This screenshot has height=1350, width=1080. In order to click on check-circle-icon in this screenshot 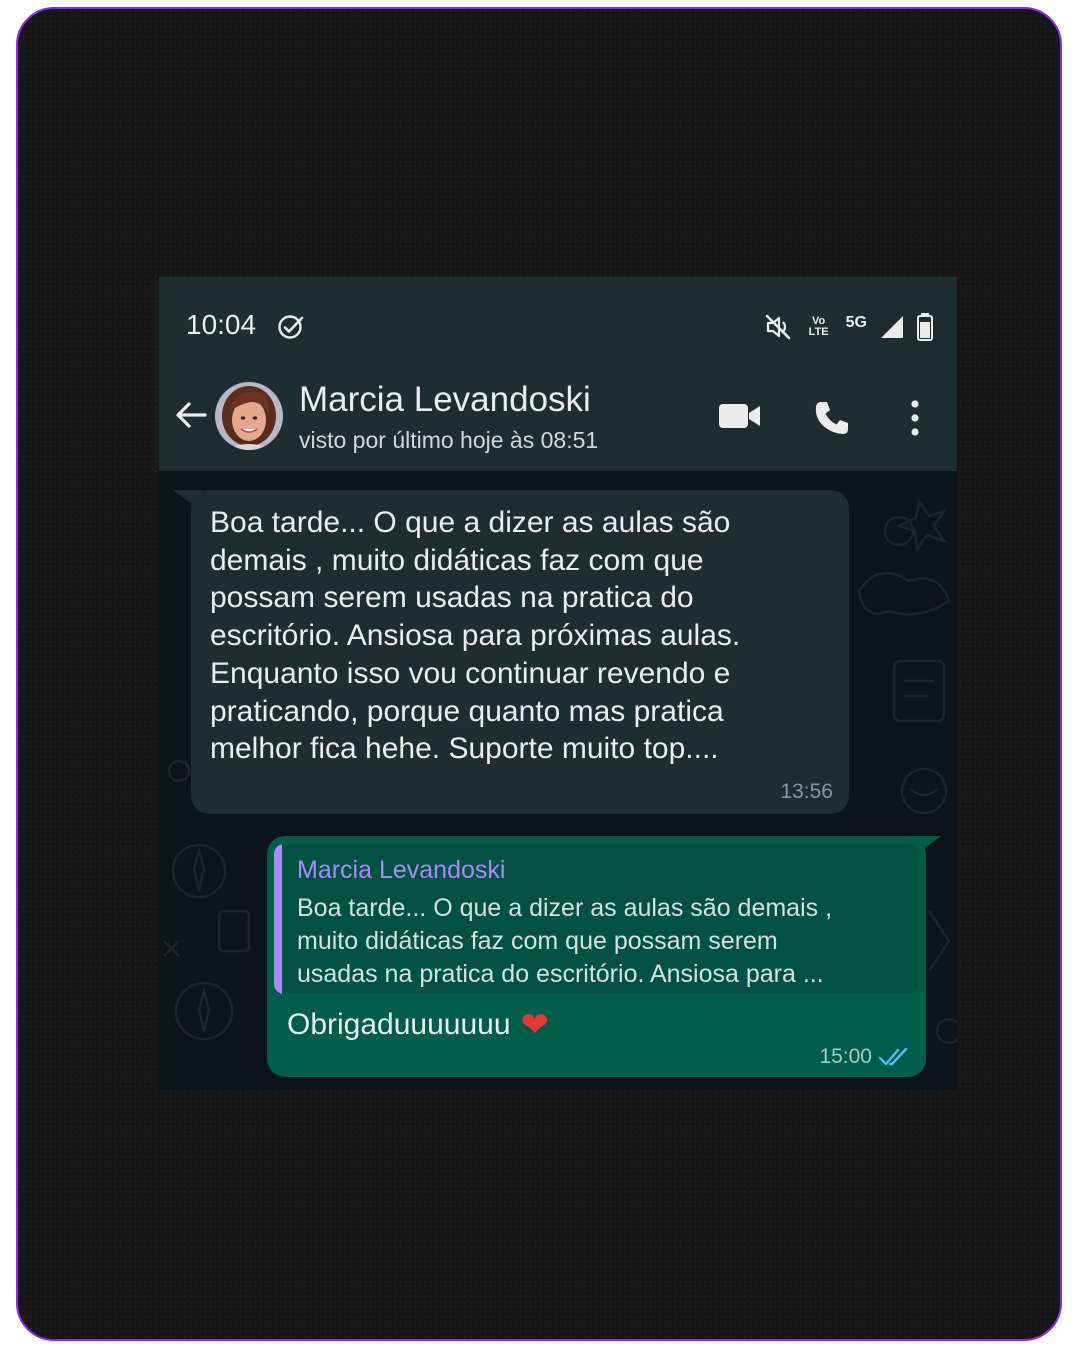, I will do `click(291, 327)`.